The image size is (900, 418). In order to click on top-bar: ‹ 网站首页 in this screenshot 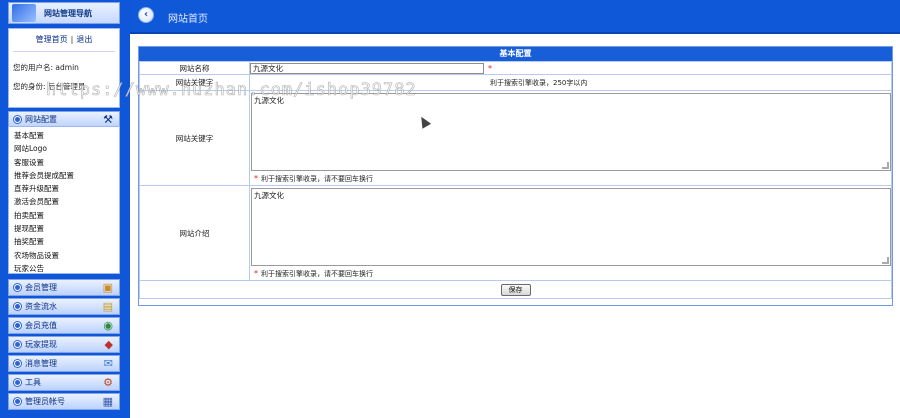, I will do `click(515, 17)`.